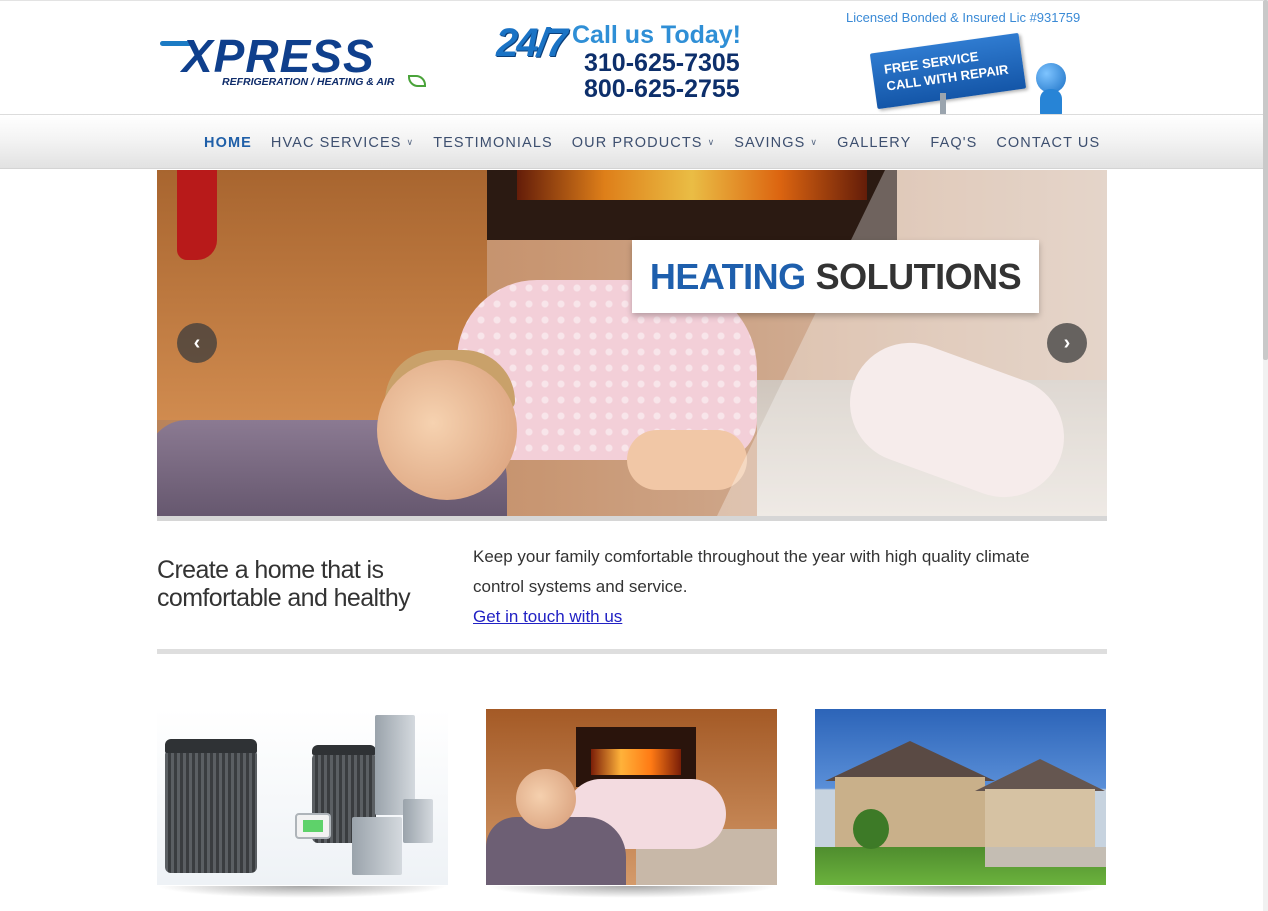  Describe the element at coordinates (417, 81) in the screenshot. I see `leaf-icon` at that location.